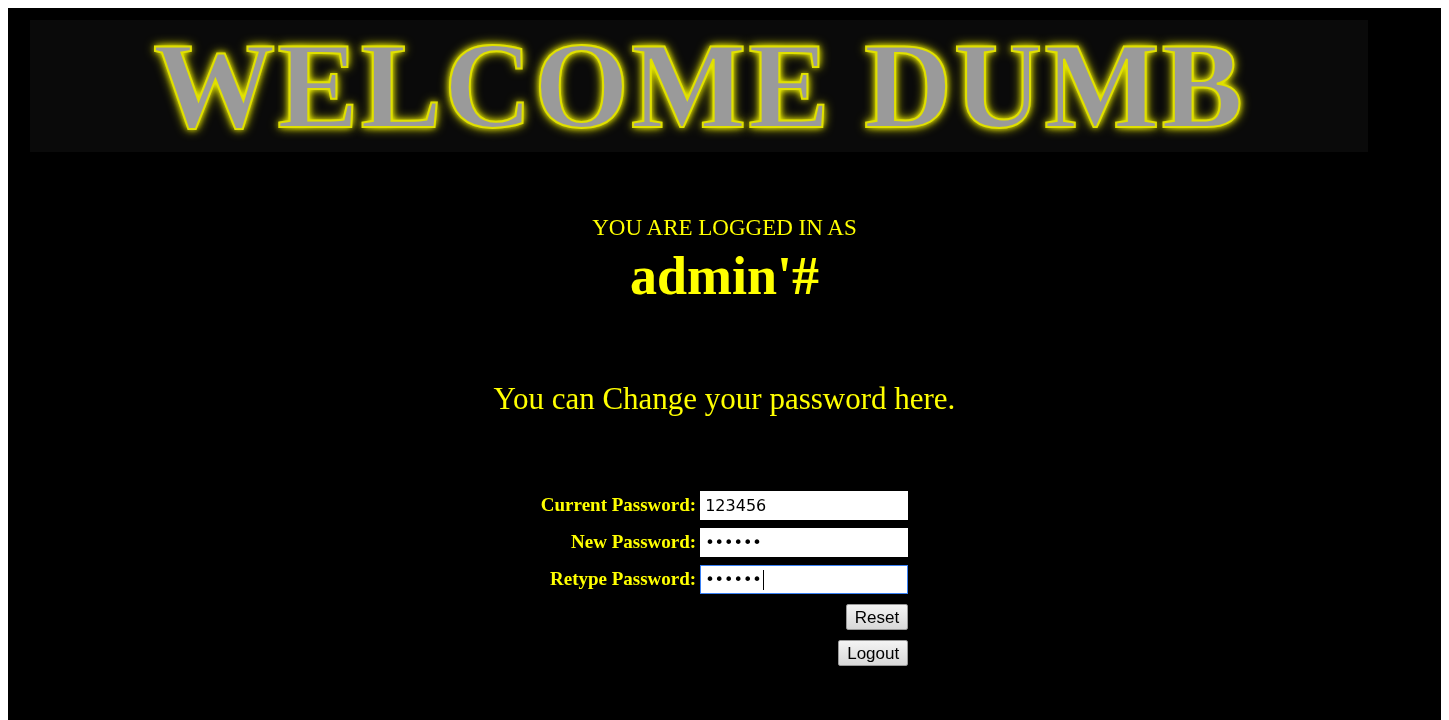  I want to click on logged-in-caption: YOU ARE LOGGED IN AS, so click(724, 228).